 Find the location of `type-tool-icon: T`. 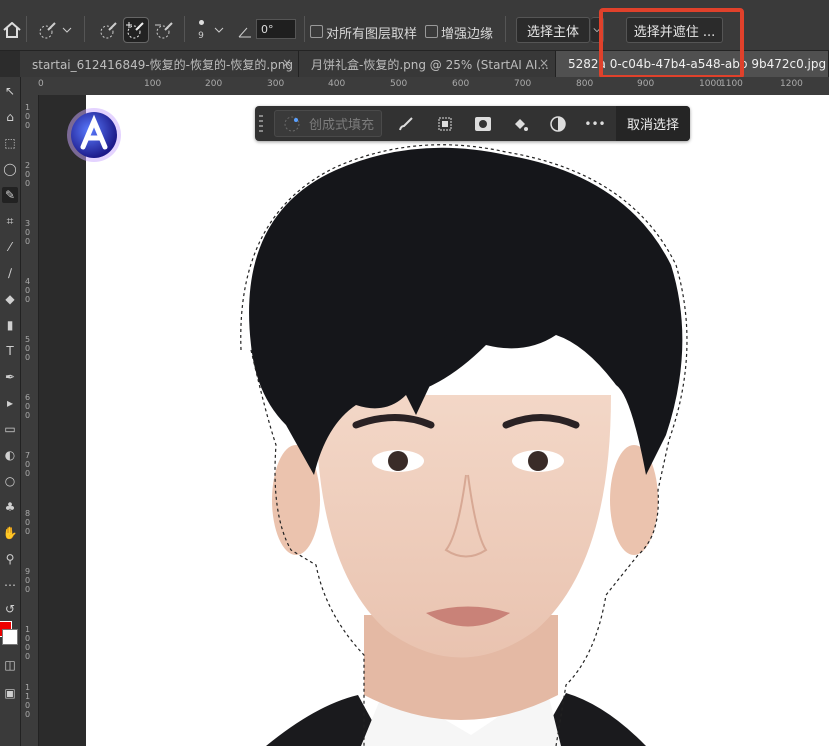

type-tool-icon: T is located at coordinates (10, 351).